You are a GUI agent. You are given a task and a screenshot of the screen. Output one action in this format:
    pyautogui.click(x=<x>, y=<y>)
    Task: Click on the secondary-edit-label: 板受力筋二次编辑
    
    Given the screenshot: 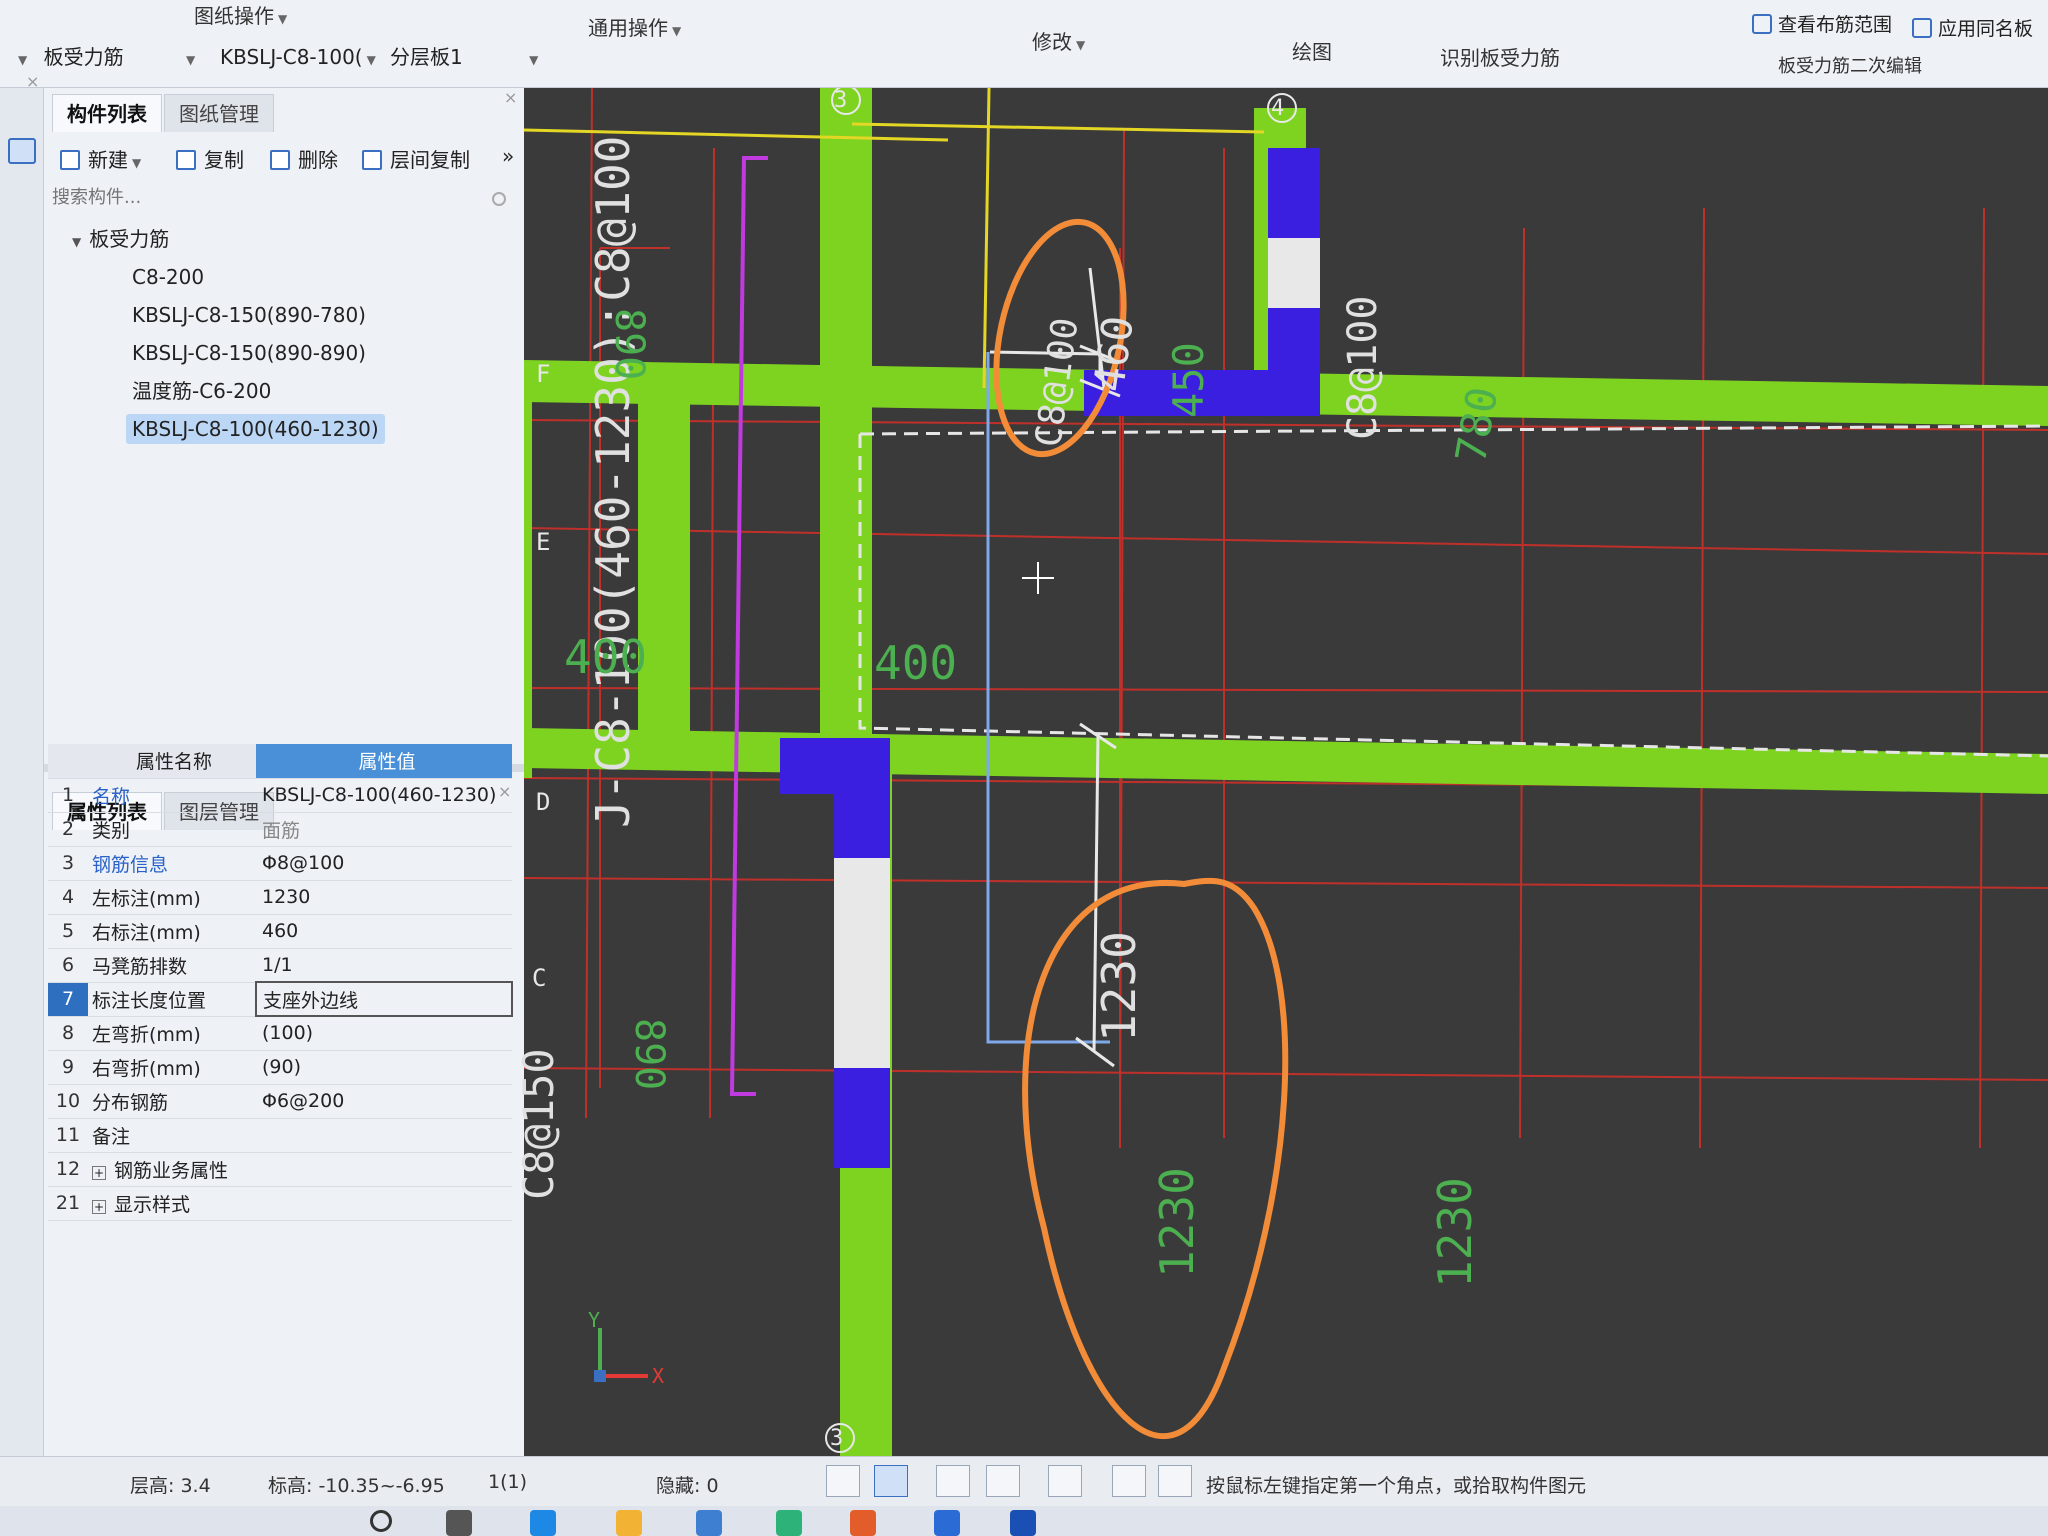 What is the action you would take?
    pyautogui.click(x=1850, y=66)
    